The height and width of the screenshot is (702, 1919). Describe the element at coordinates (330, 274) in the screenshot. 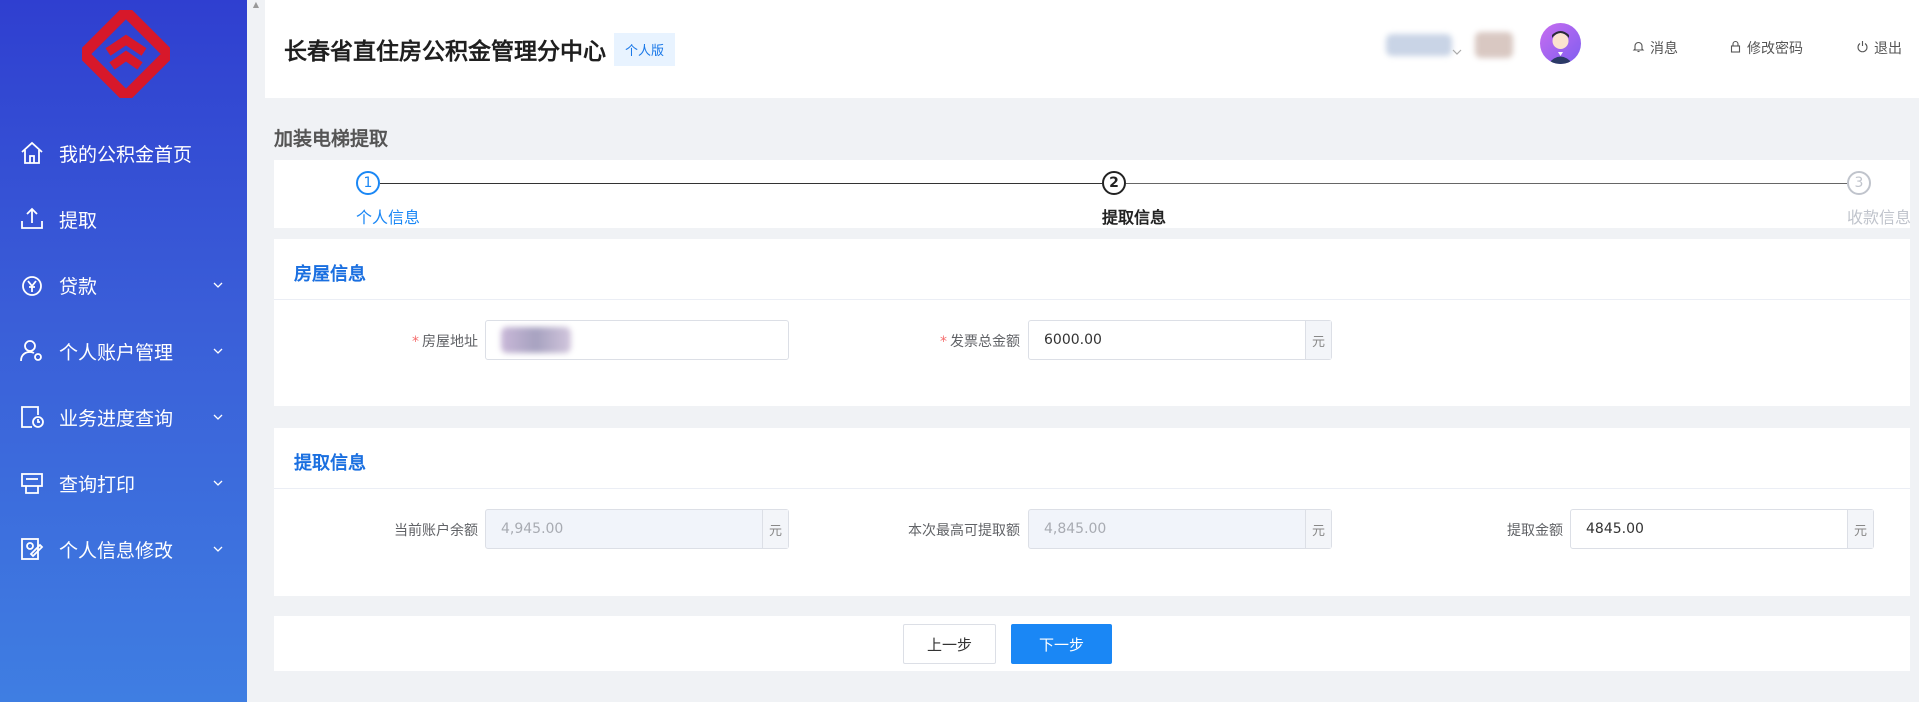

I see `house-info-title: 房屋信息` at that location.